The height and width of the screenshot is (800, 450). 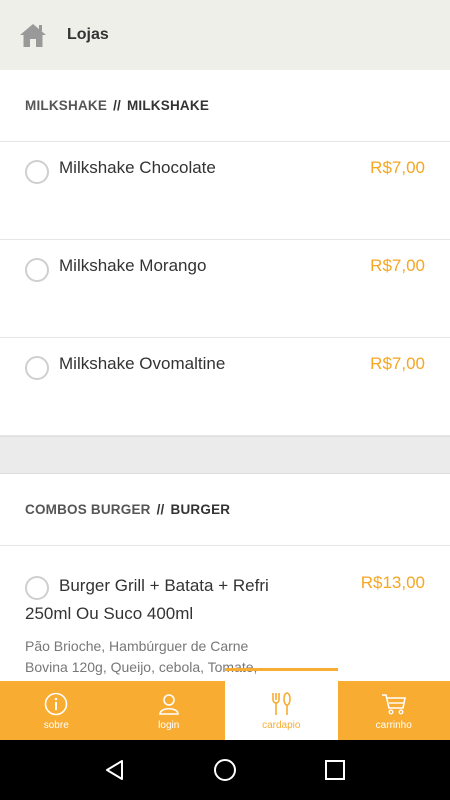 What do you see at coordinates (137, 167) in the screenshot?
I see `item-name: Milkshake Chocolate` at bounding box center [137, 167].